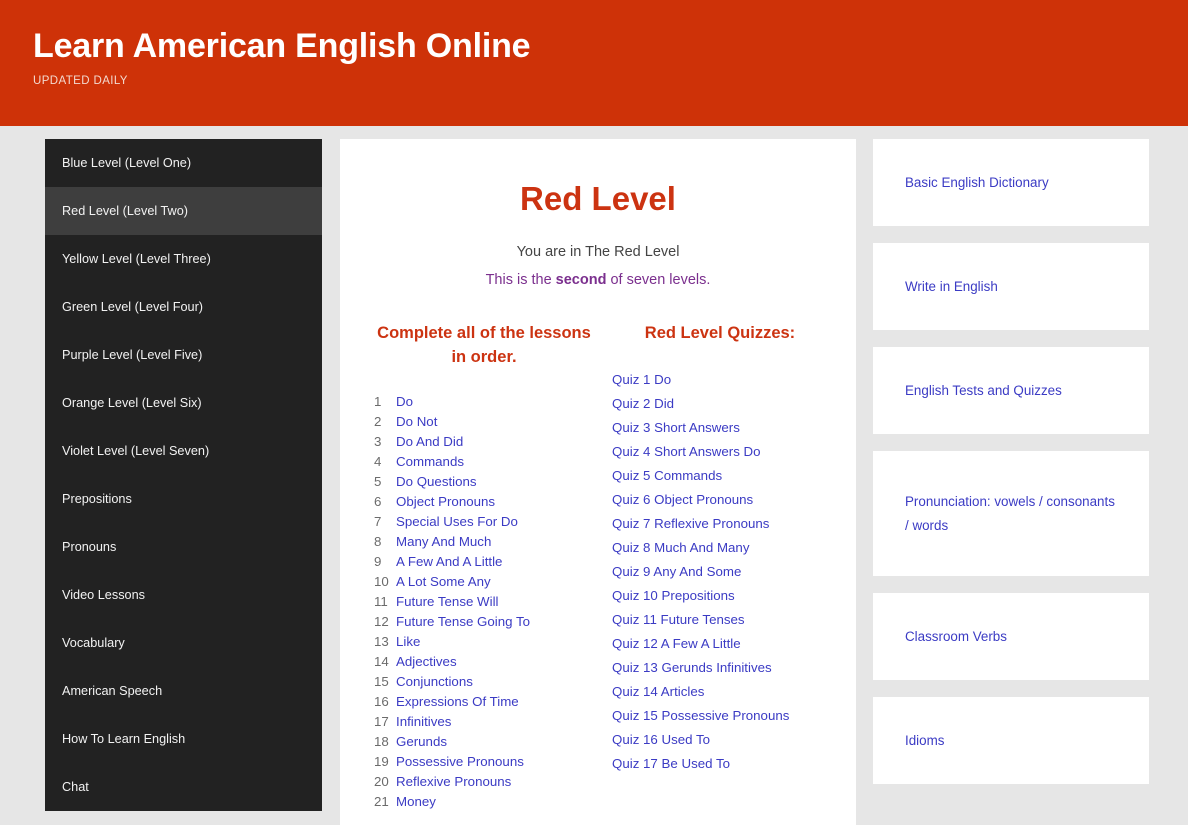  Describe the element at coordinates (692, 667) in the screenshot. I see `quiz-link: Quiz 13 Gerunds Infinitives` at that location.